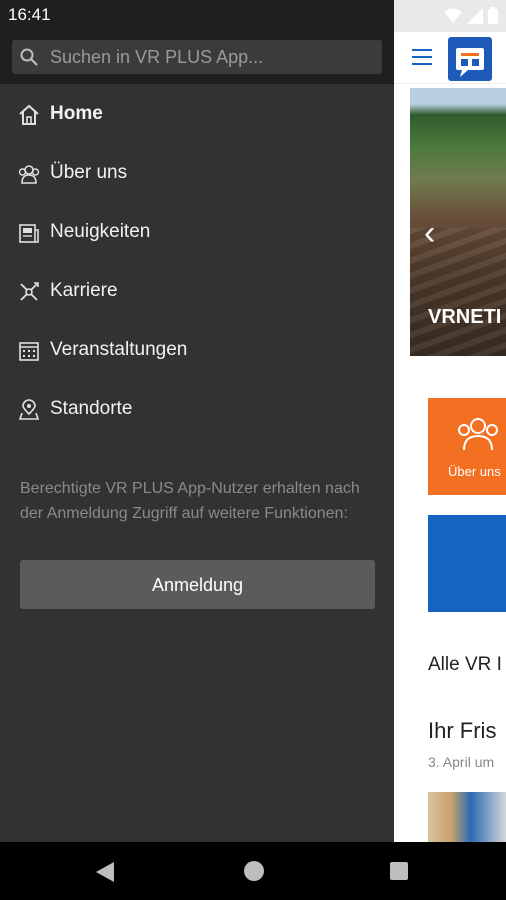  Describe the element at coordinates (76, 113) in the screenshot. I see `nav-item-label: Home` at that location.